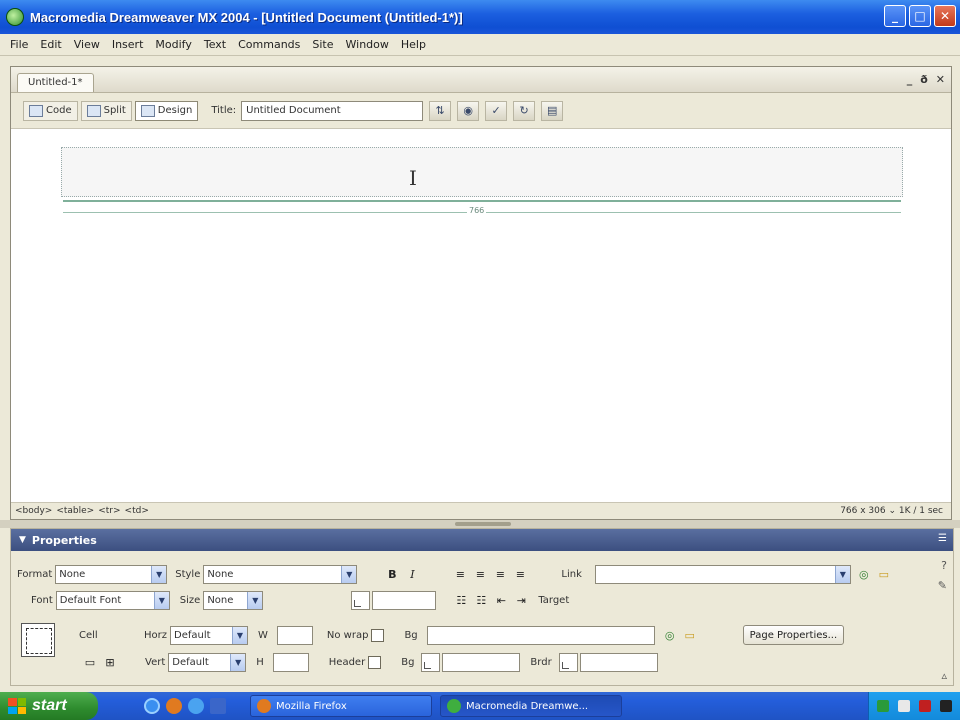  I want to click on menu-commands: Commands, so click(269, 44).